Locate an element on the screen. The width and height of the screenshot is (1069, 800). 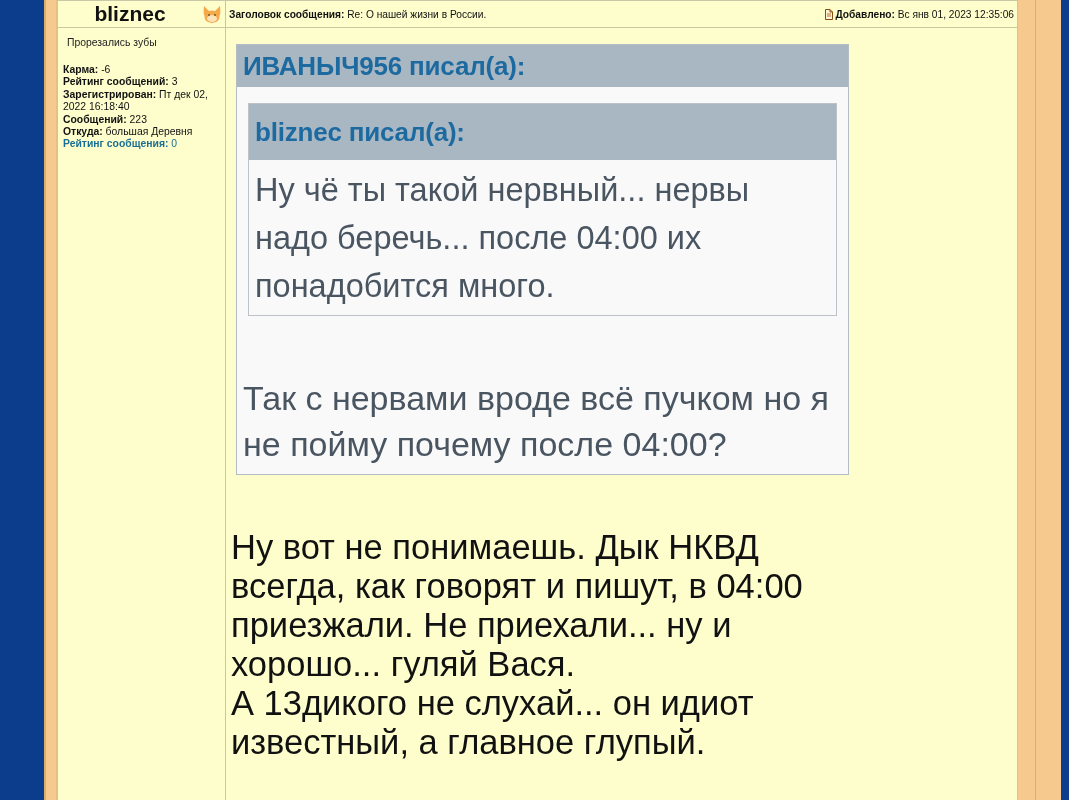
profile-detail: Сообщений: 223 is located at coordinates (105, 119).